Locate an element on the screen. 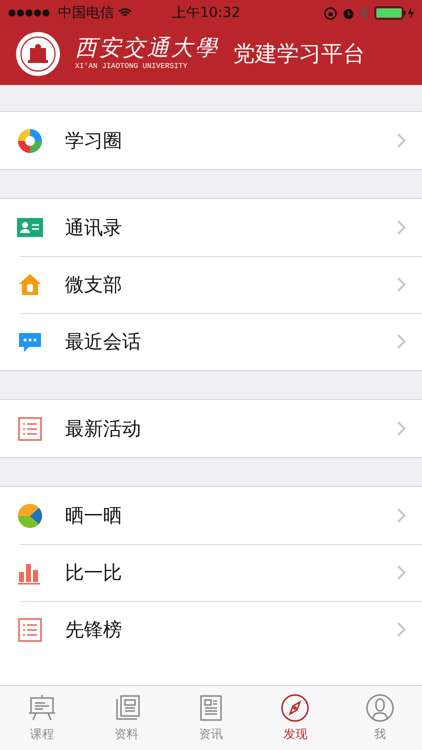  board-icon is located at coordinates (42, 708).